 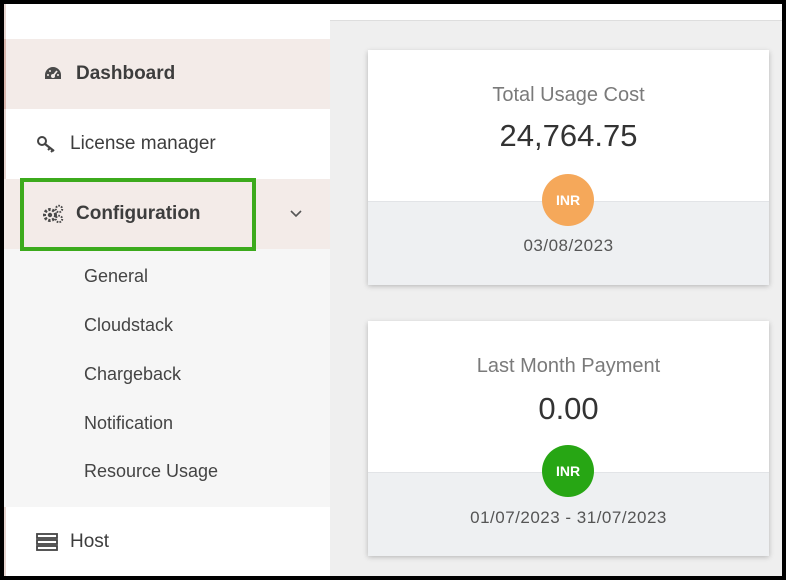 I want to click on card-date: 03/08/2023, so click(x=568, y=245).